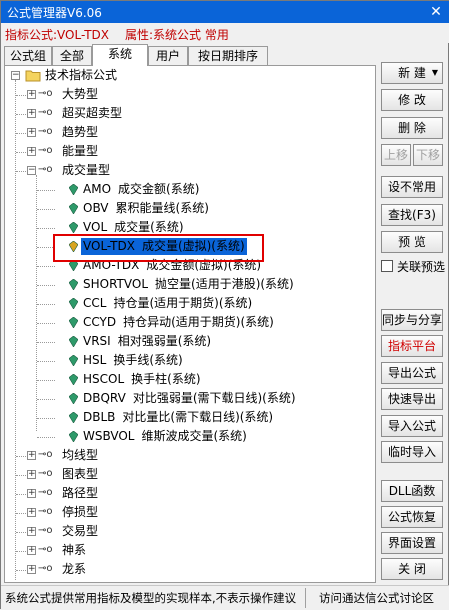 Image resolution: width=449 pixels, height=610 pixels. I want to click on formula-desc: 成交金额(系统), so click(159, 189).